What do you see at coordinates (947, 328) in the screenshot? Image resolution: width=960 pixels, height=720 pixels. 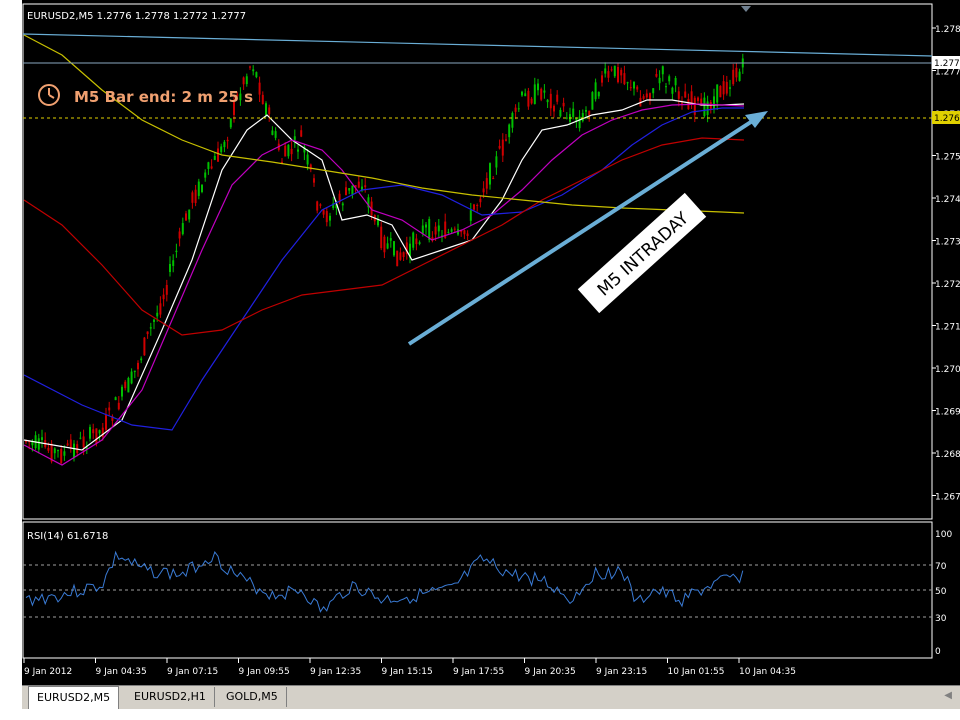 I see `price-tick-label: 1.271` at bounding box center [947, 328].